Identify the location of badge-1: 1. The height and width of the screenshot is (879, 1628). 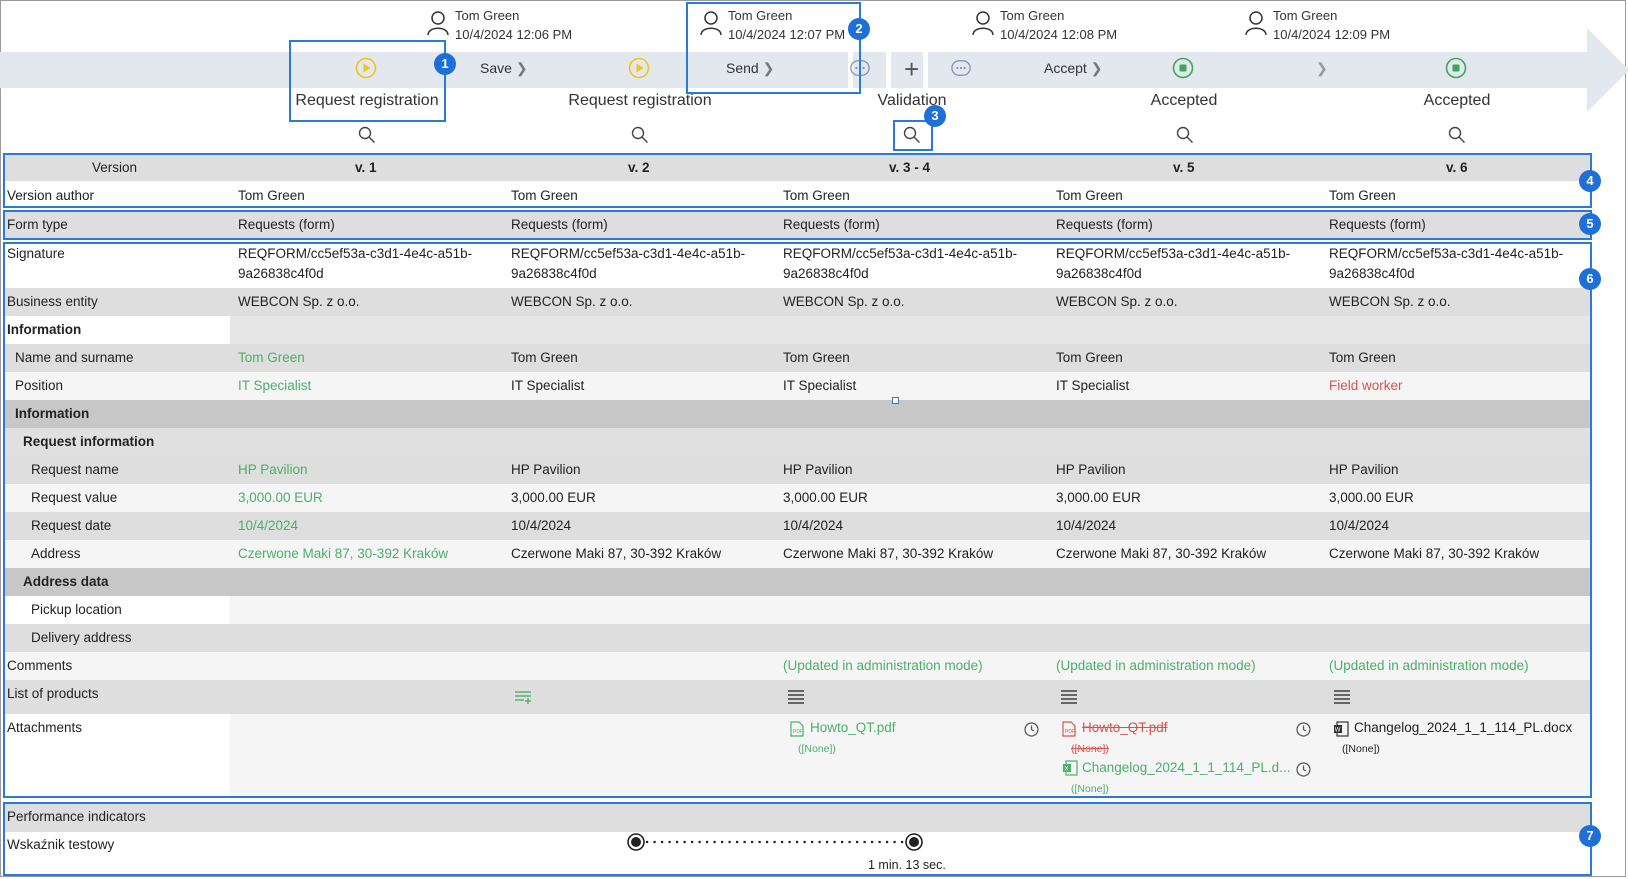
(445, 64).